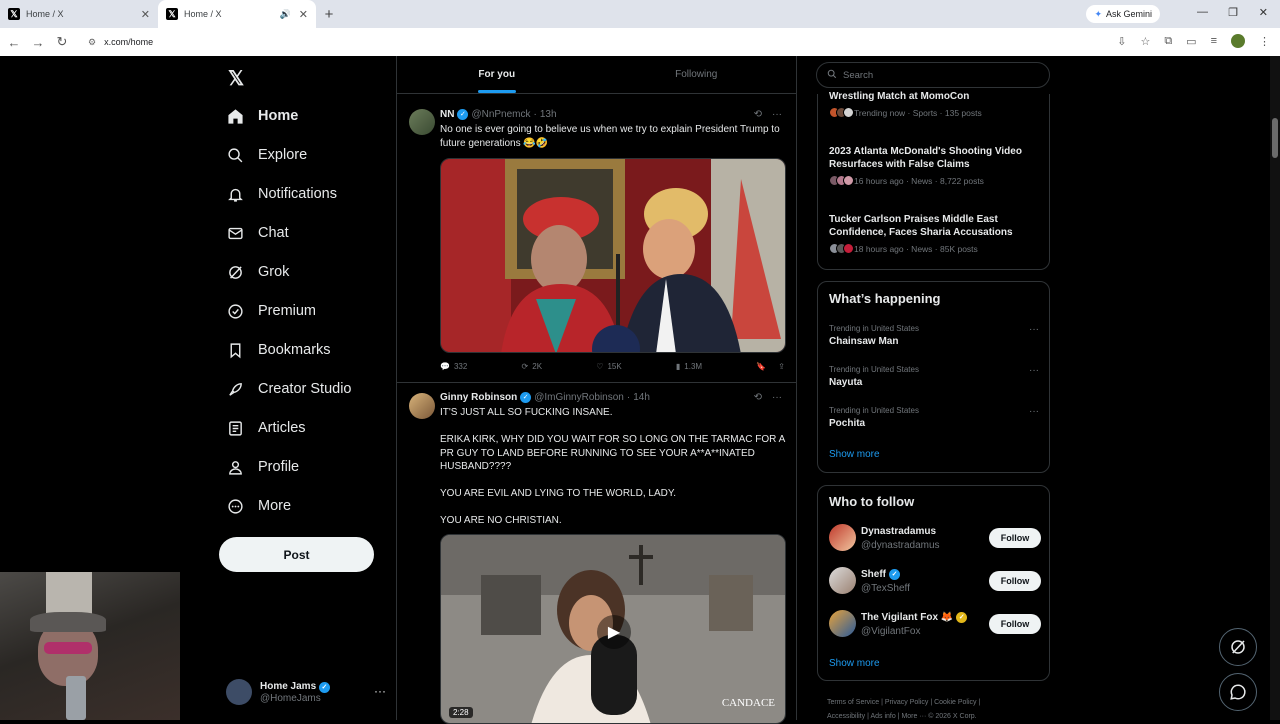  I want to click on tweet-time: 13h, so click(548, 114).